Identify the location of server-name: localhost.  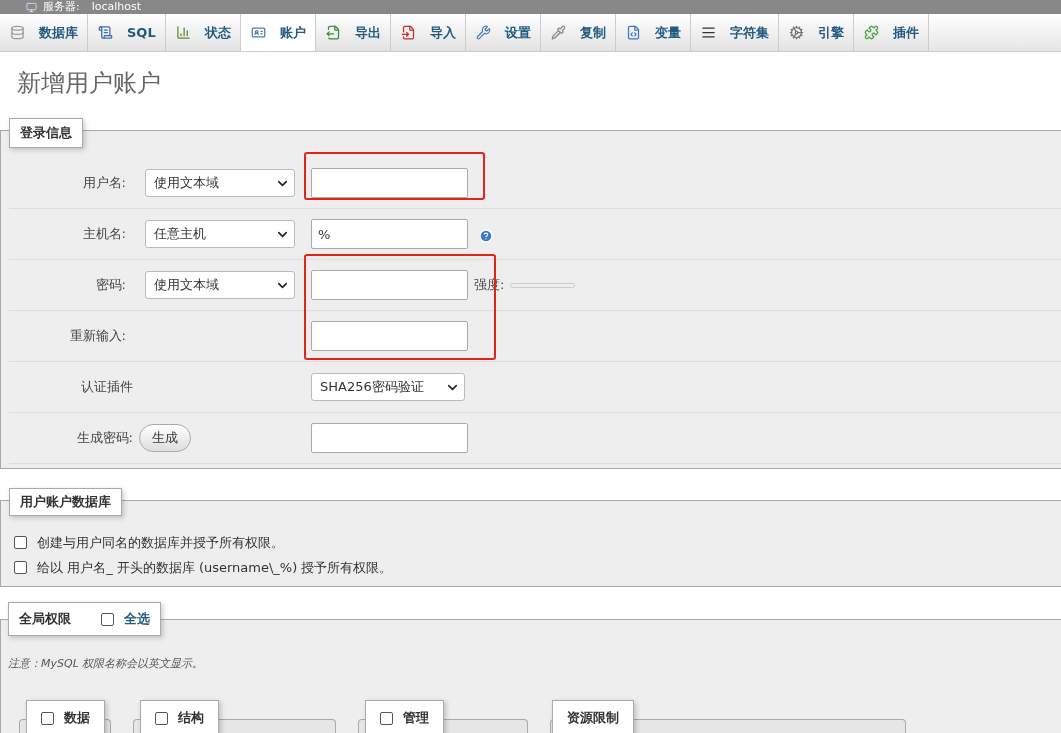
(116, 7).